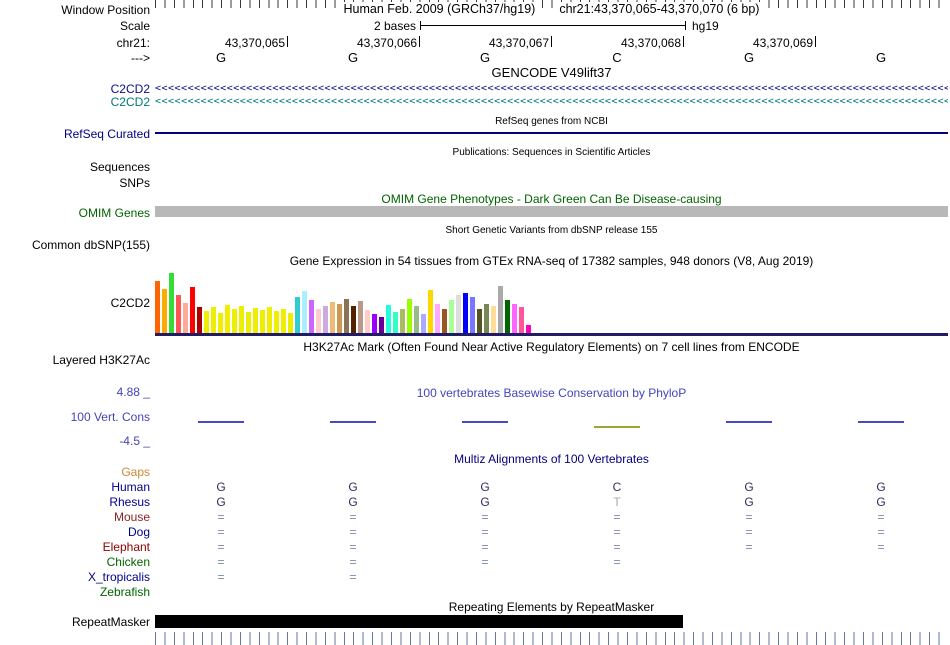 The height and width of the screenshot is (645, 950). What do you see at coordinates (126, 547) in the screenshot?
I see `species-label-elephant: Elephant` at bounding box center [126, 547].